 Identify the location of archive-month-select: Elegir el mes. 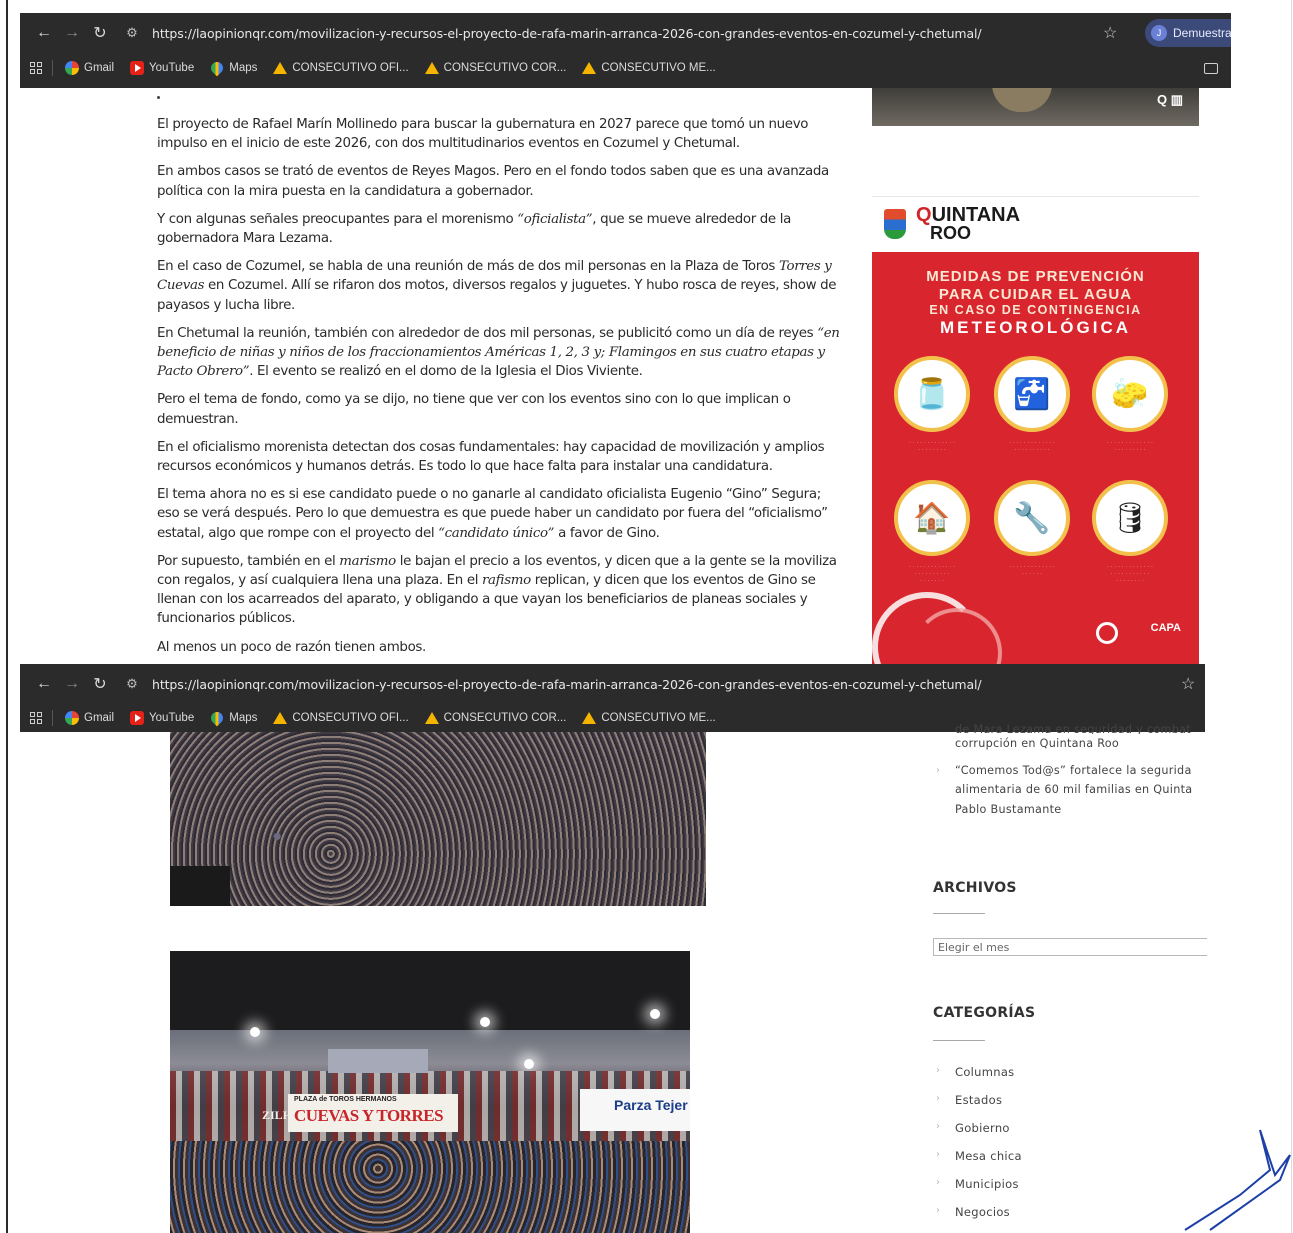
(1070, 947).